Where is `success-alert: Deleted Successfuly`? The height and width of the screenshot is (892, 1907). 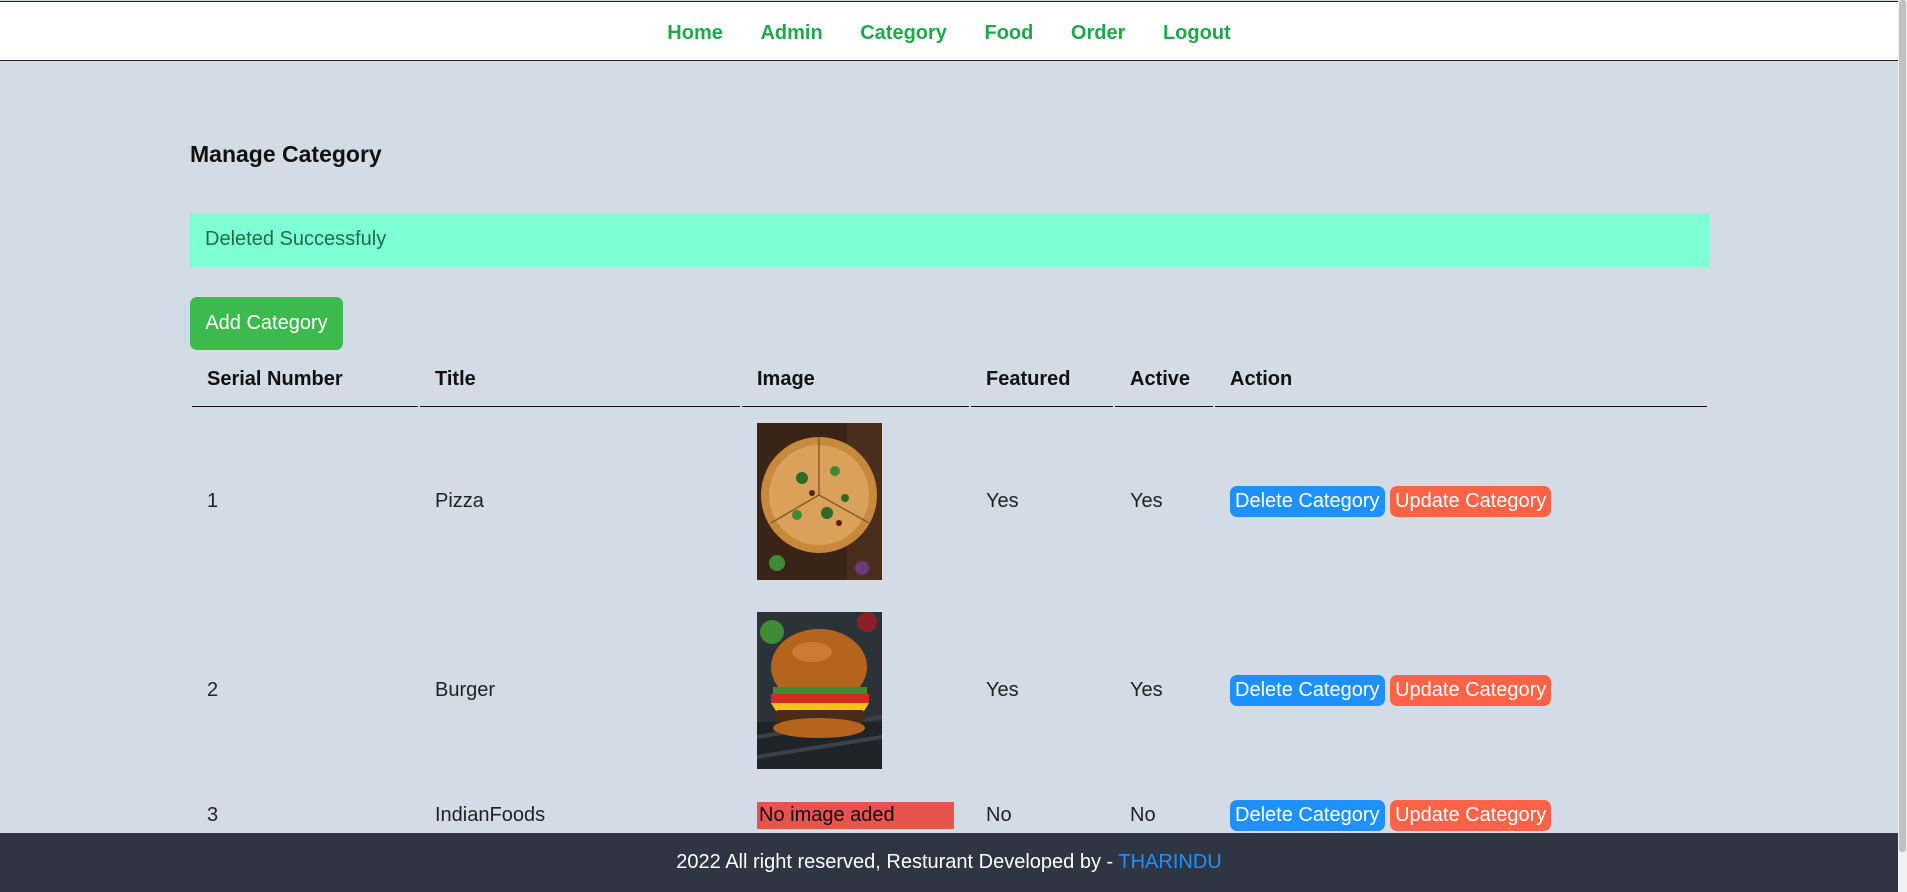 success-alert: Deleted Successfuly is located at coordinates (949, 240).